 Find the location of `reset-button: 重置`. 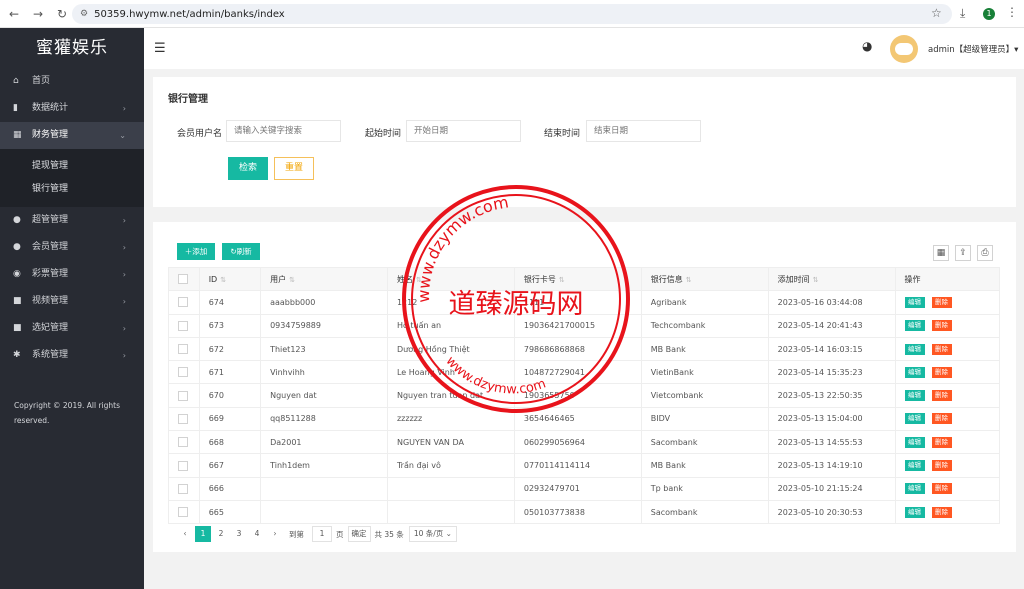

reset-button: 重置 is located at coordinates (294, 168).